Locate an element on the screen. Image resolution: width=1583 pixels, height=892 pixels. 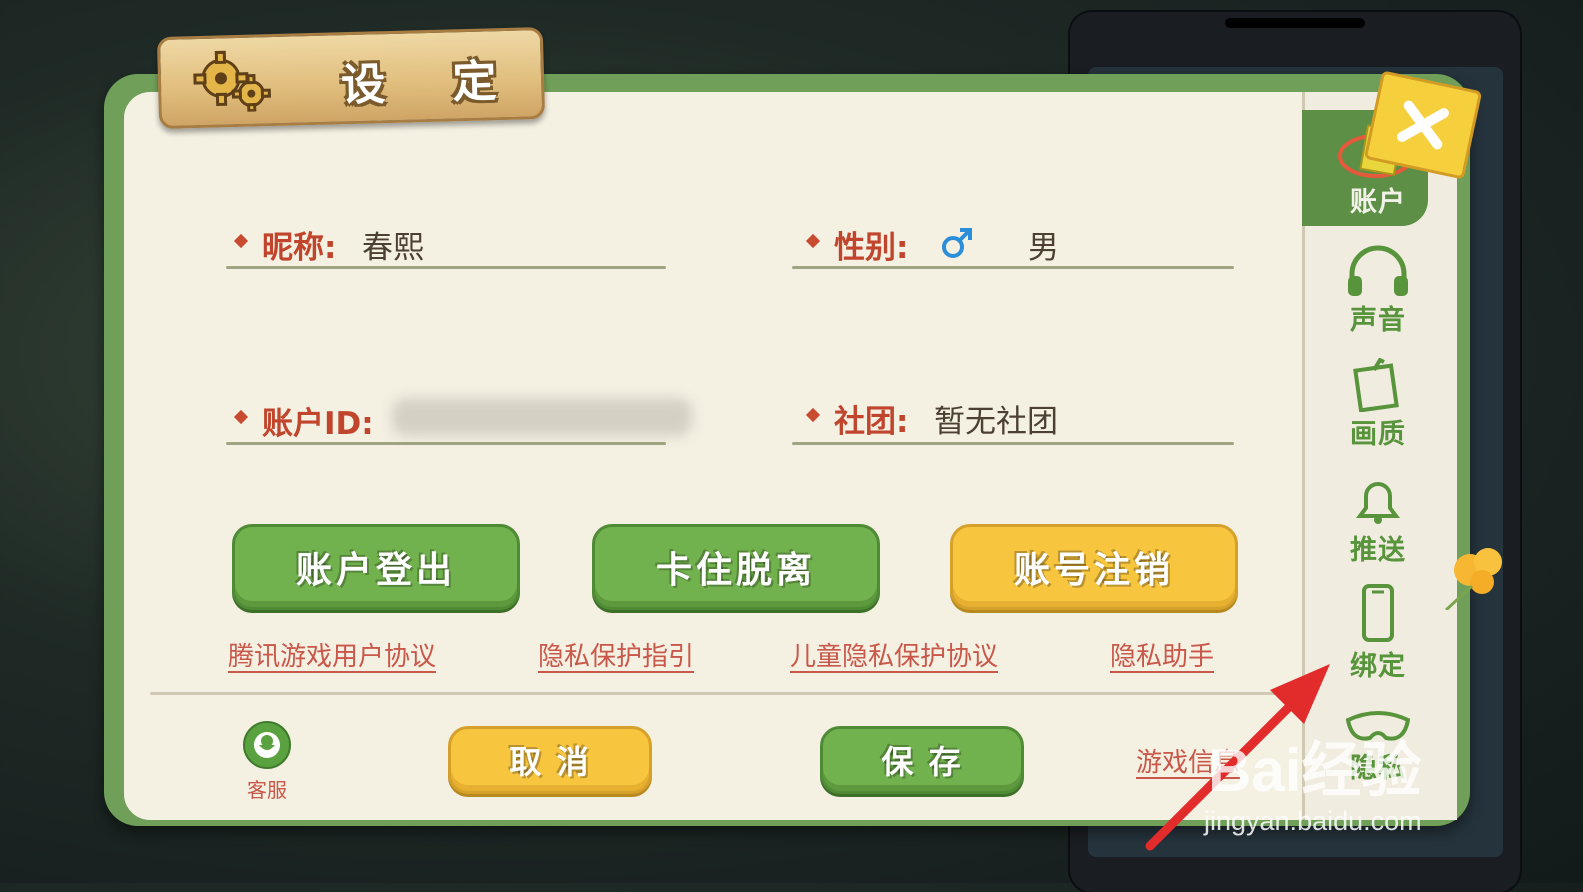
watermark-url: jingyan.baidu.com is located at coordinates (1313, 821).